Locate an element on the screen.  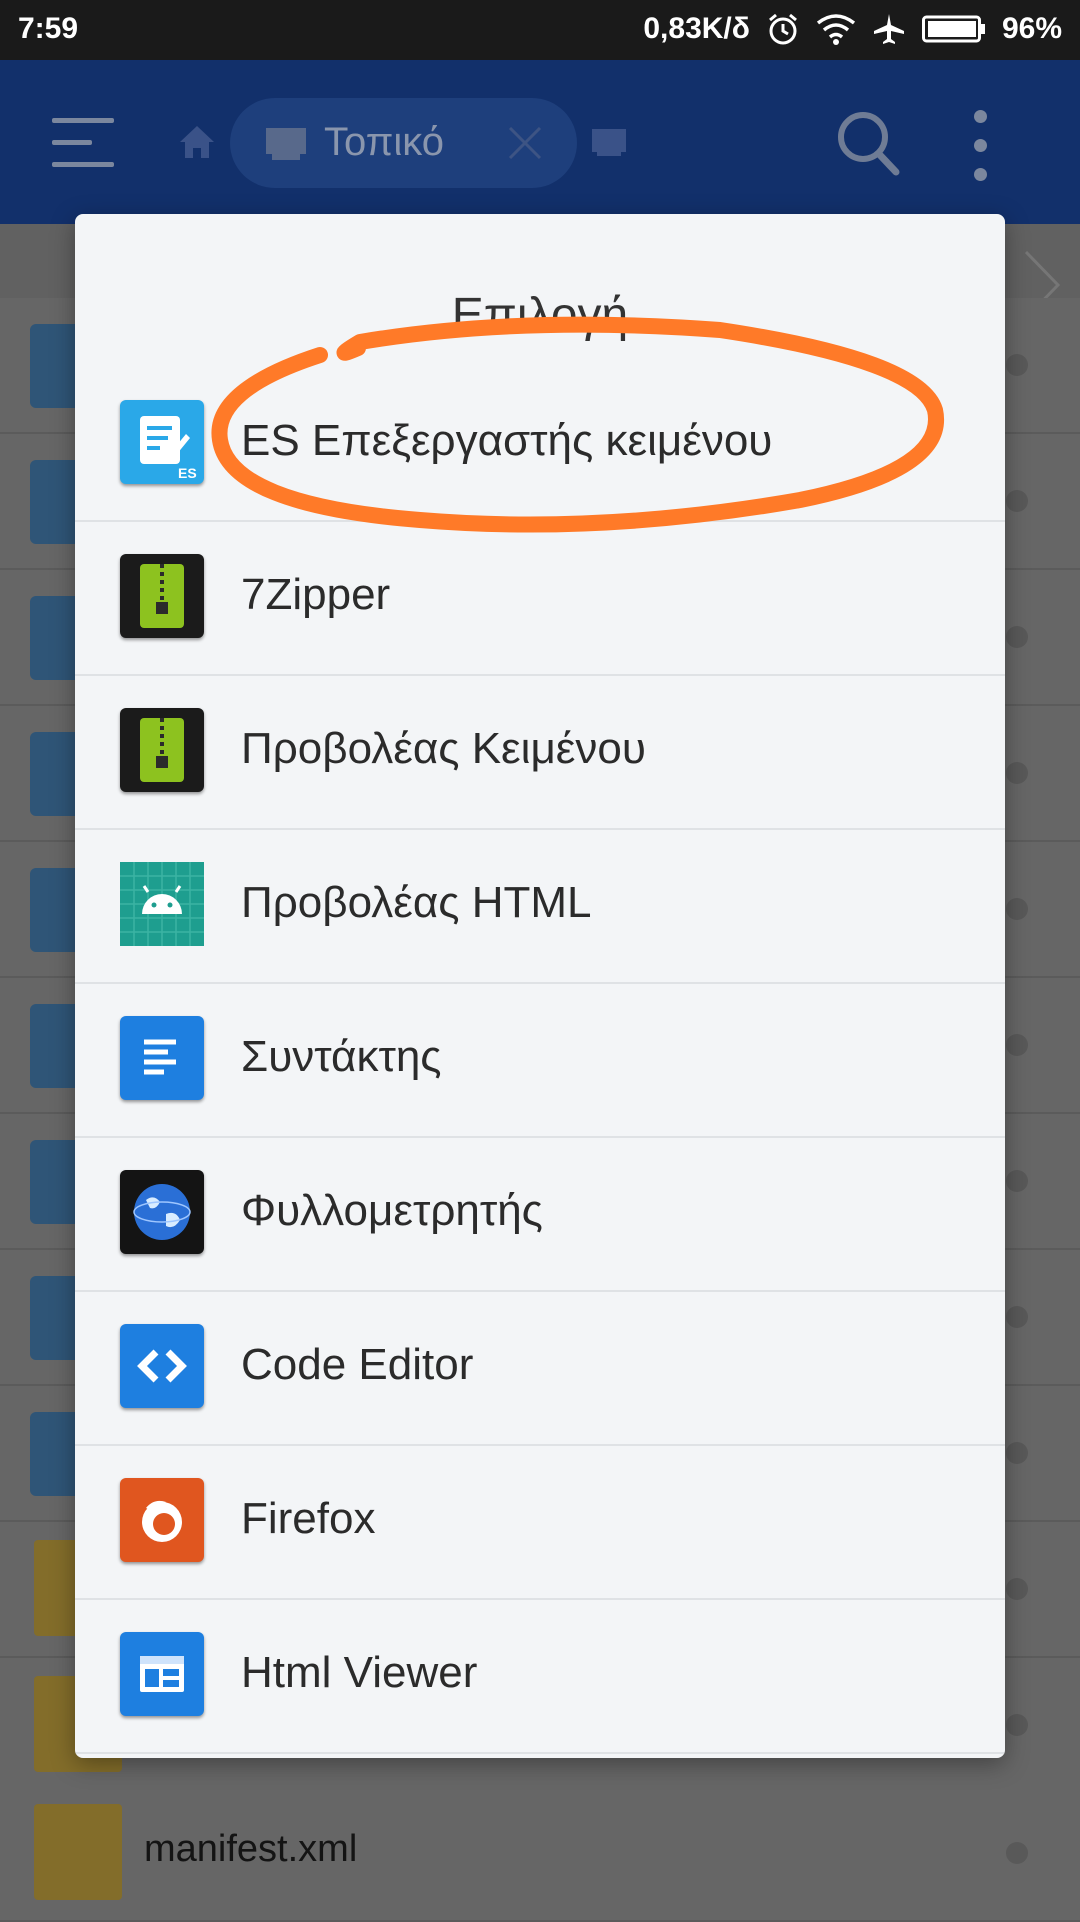
battery-icon is located at coordinates (953, 29).